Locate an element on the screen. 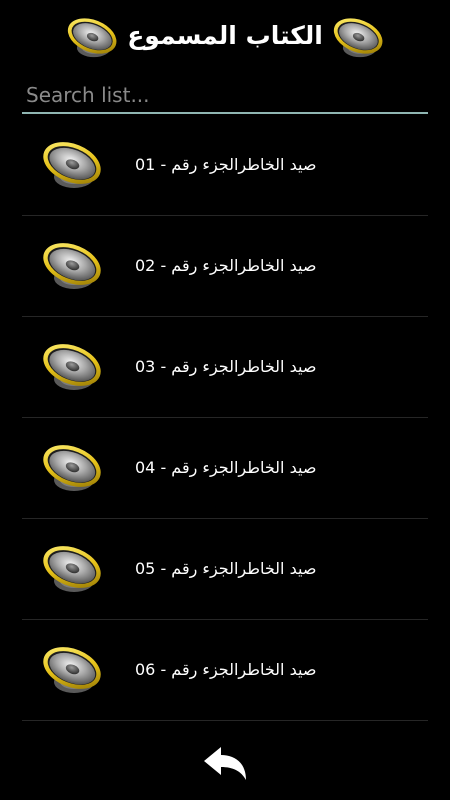 The image size is (450, 800). app-header: الكتاب المسموع is located at coordinates (225, 38).